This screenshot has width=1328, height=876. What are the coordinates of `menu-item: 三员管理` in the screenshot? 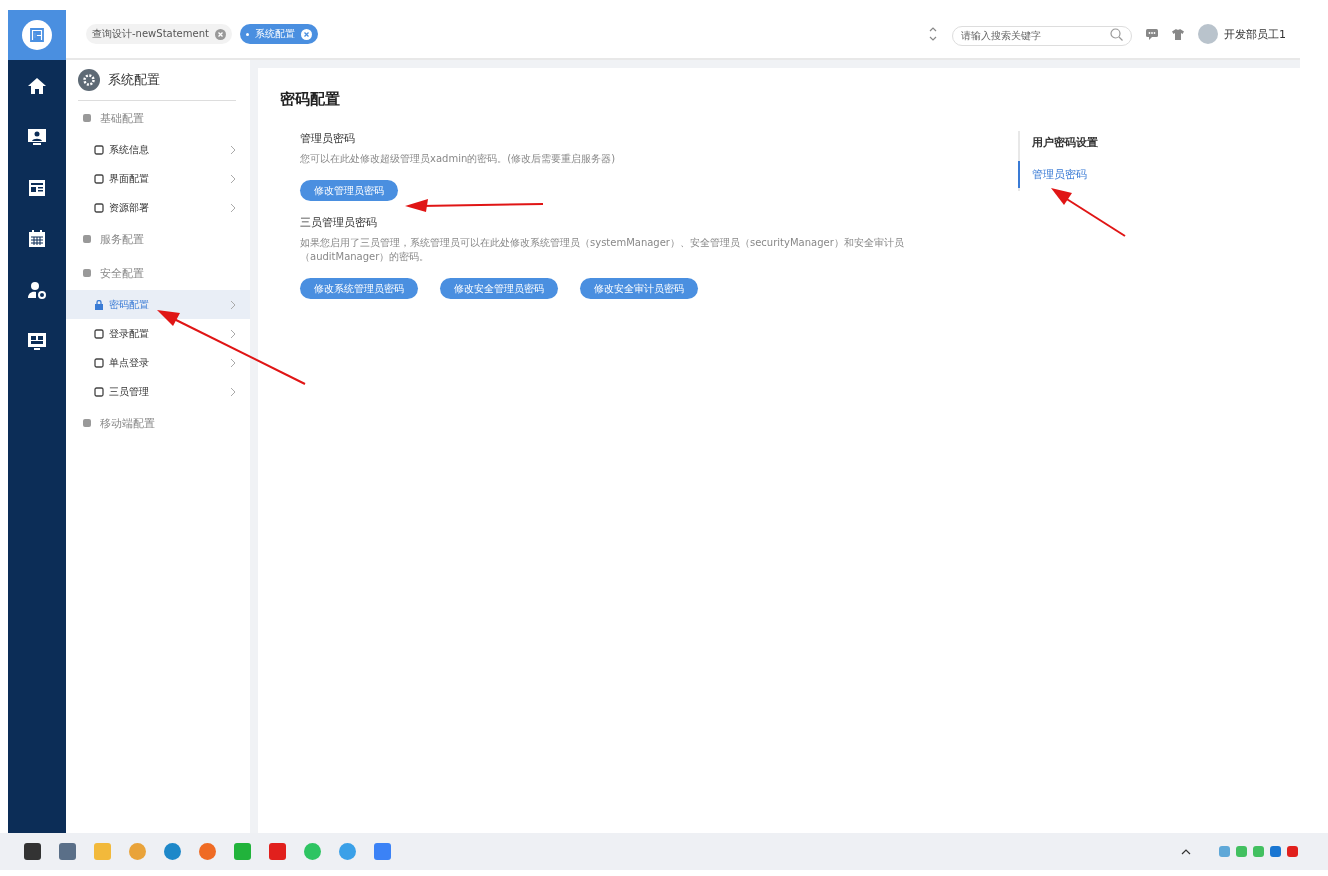 It's located at (158, 391).